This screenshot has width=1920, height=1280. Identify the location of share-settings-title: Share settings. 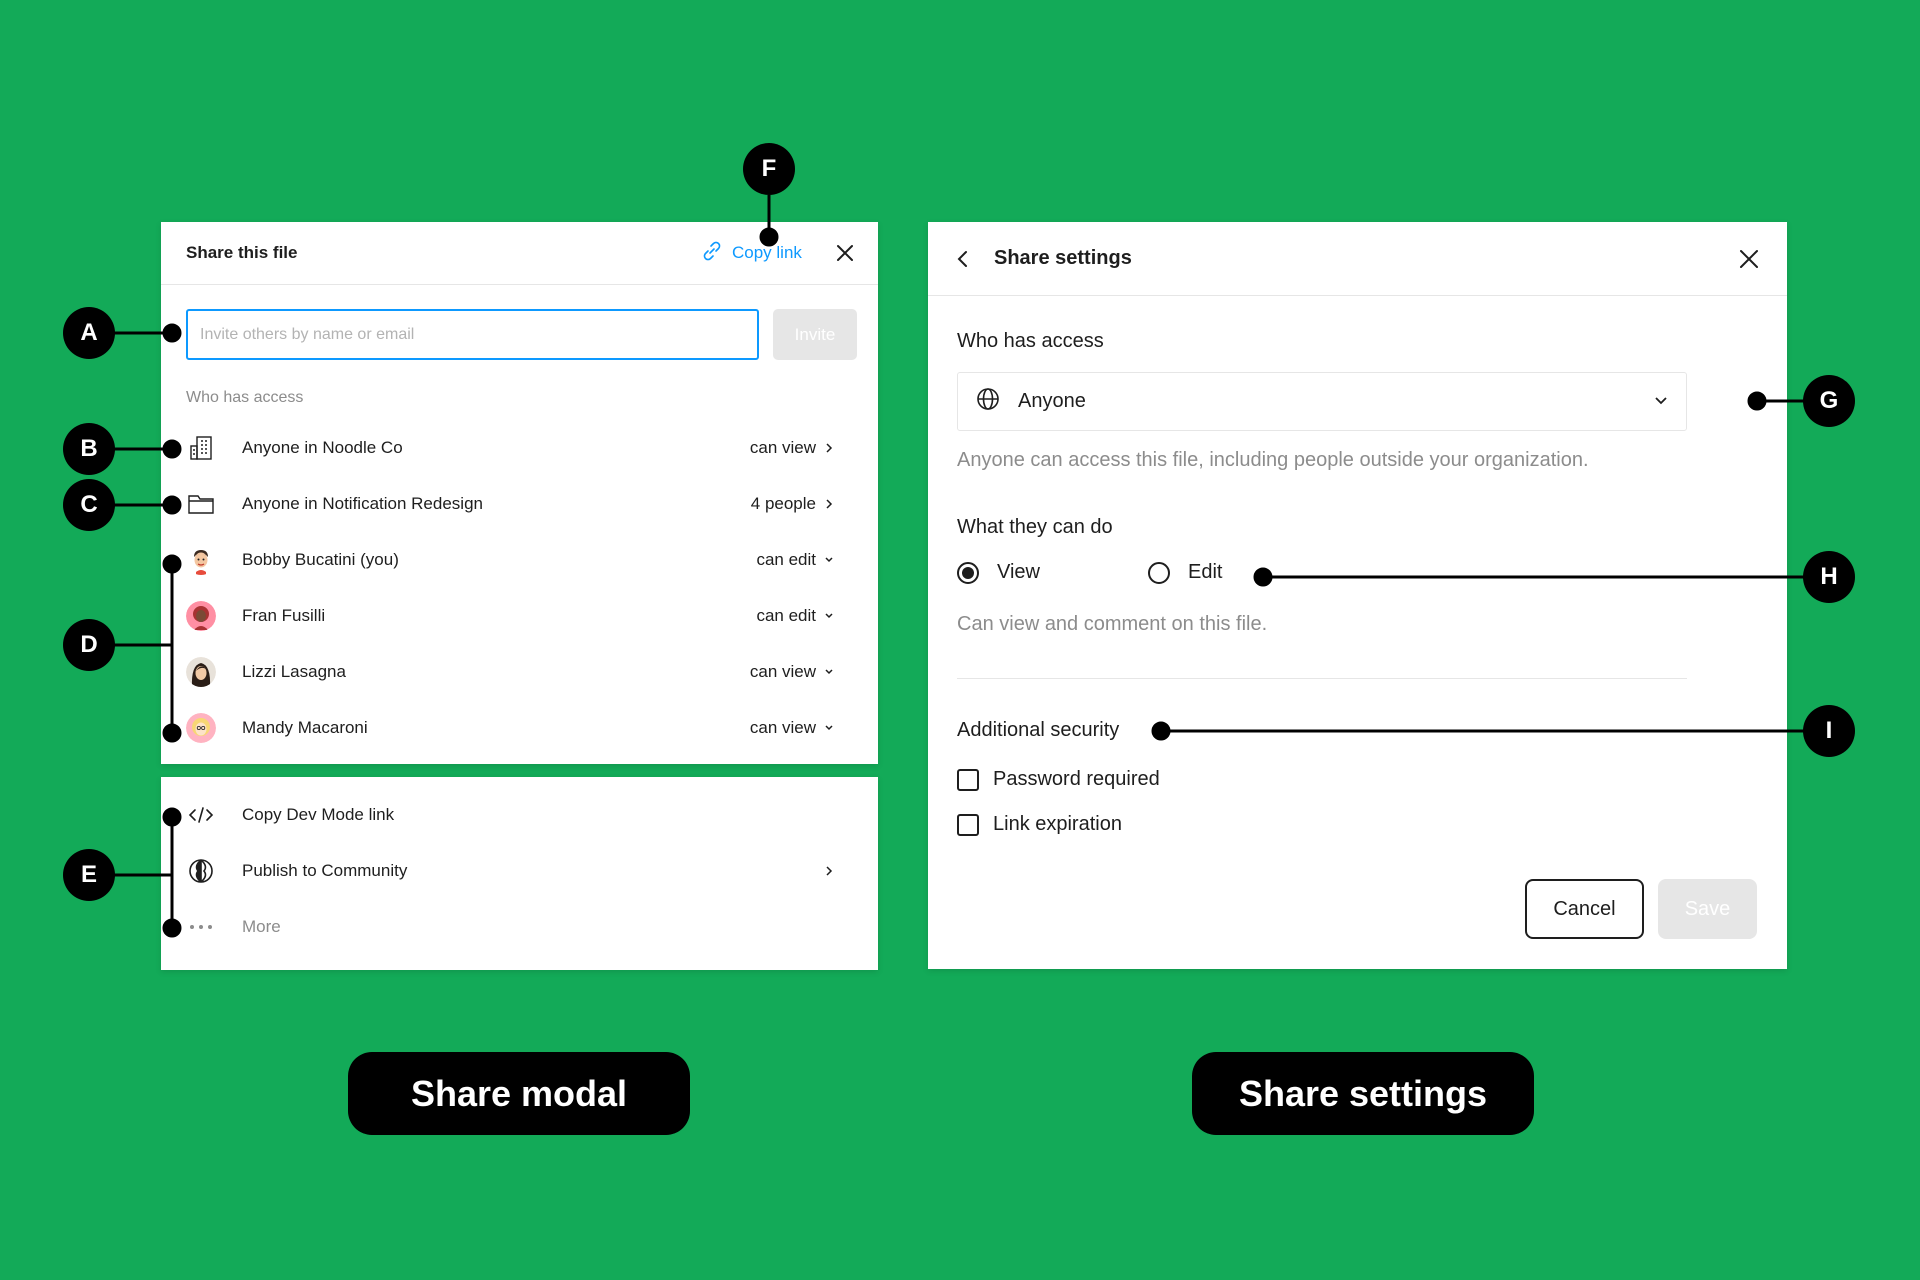
(1063, 258).